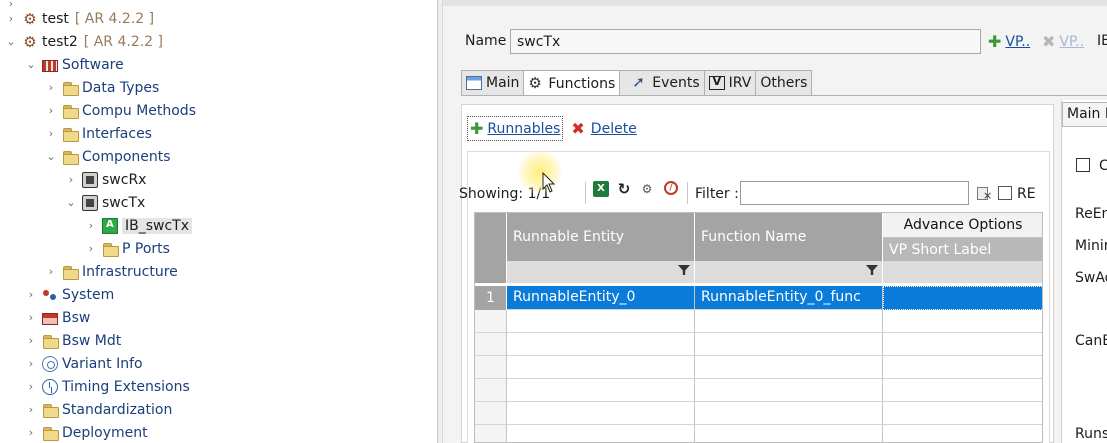  I want to click on refresh-icon: ↻, so click(624, 189).